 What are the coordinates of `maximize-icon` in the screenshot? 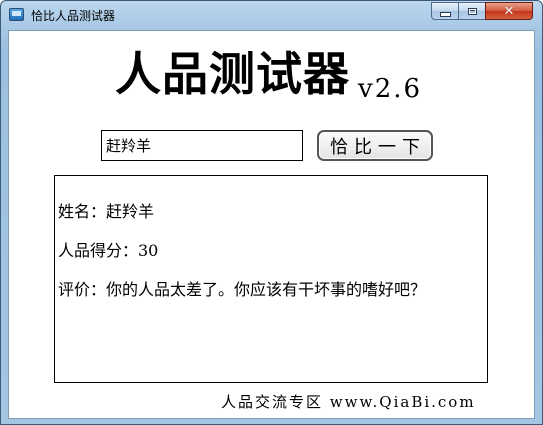 It's located at (472, 11).